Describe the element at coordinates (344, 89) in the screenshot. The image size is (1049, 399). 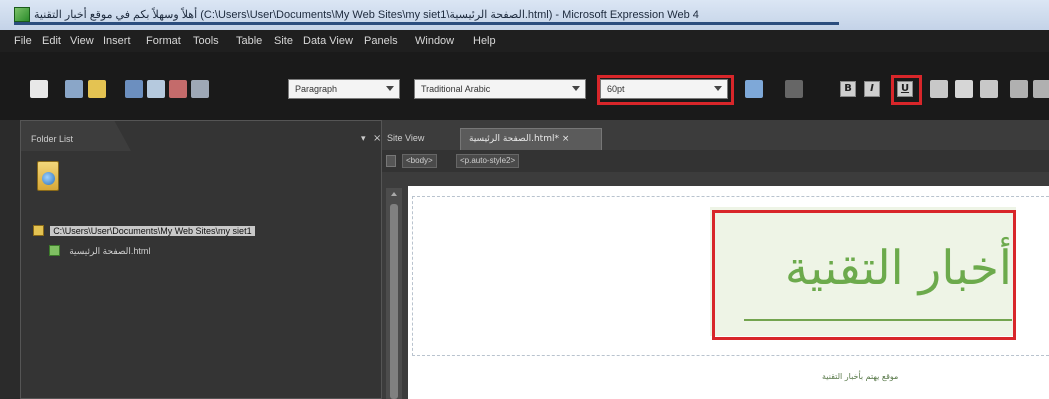
I see `style-dropdown: Paragraph` at that location.